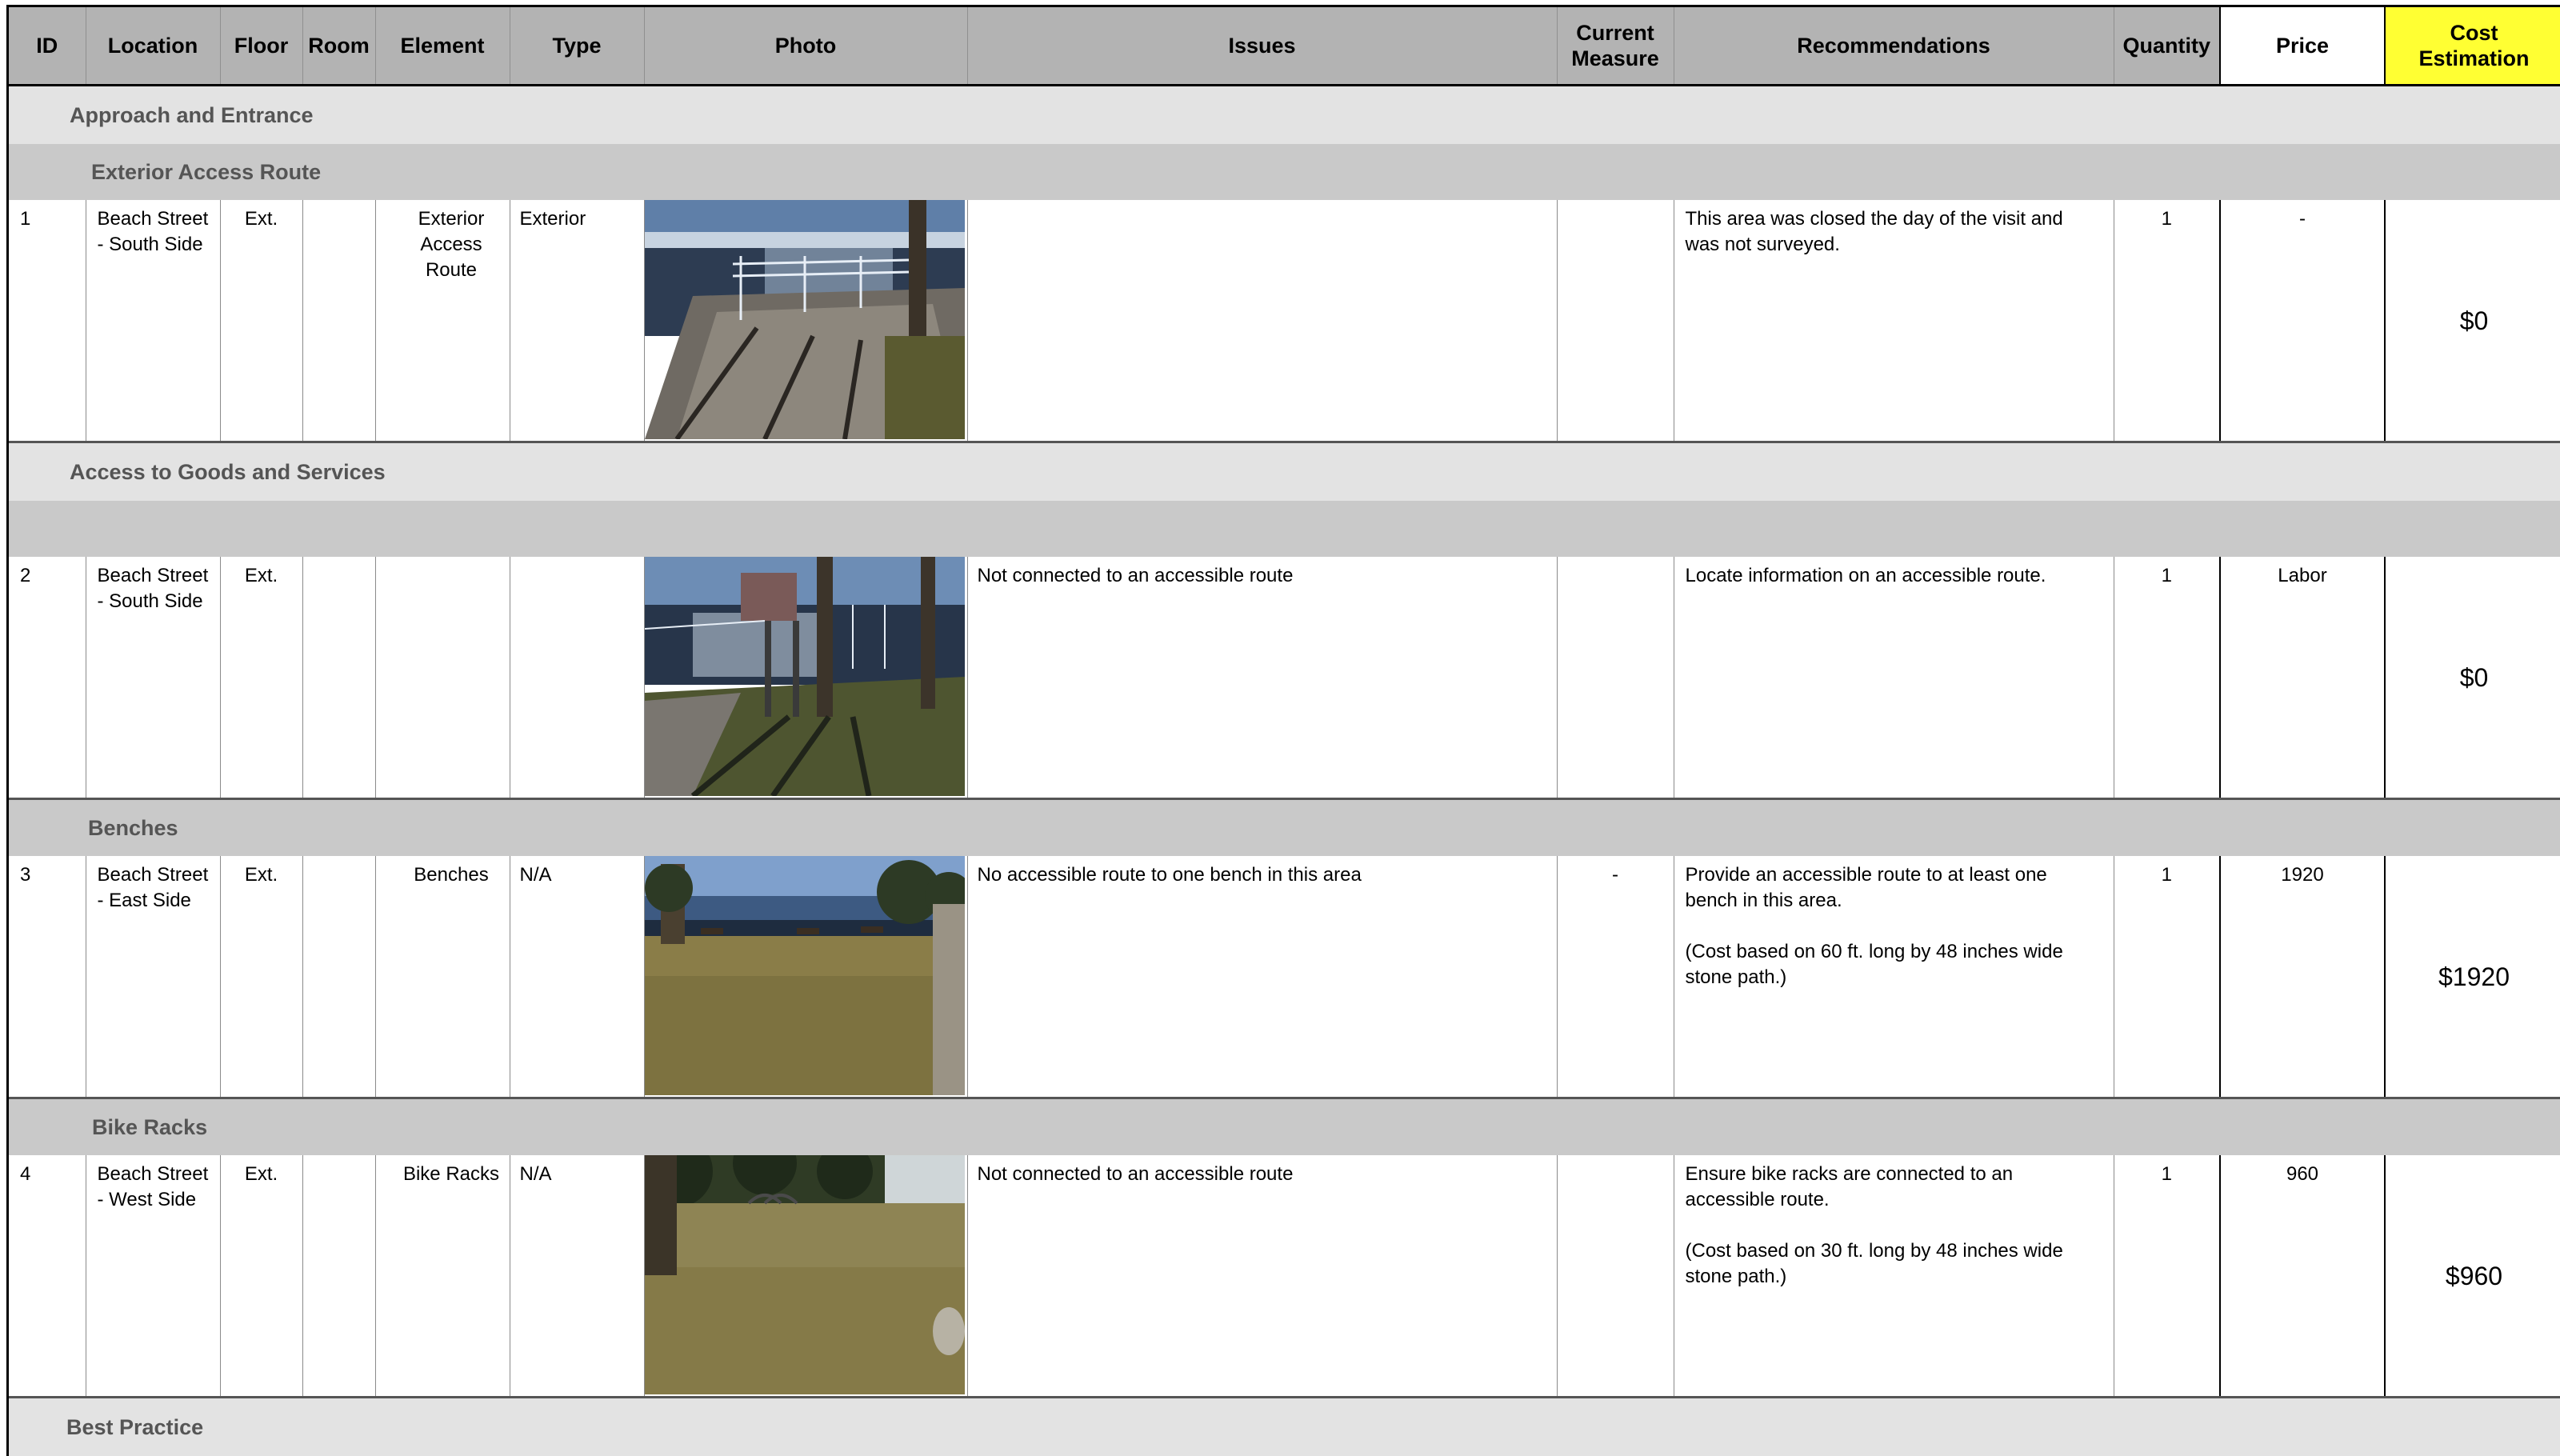 This screenshot has height=1456, width=2560. What do you see at coordinates (2302, 576) in the screenshot?
I see `price-value: Labor` at bounding box center [2302, 576].